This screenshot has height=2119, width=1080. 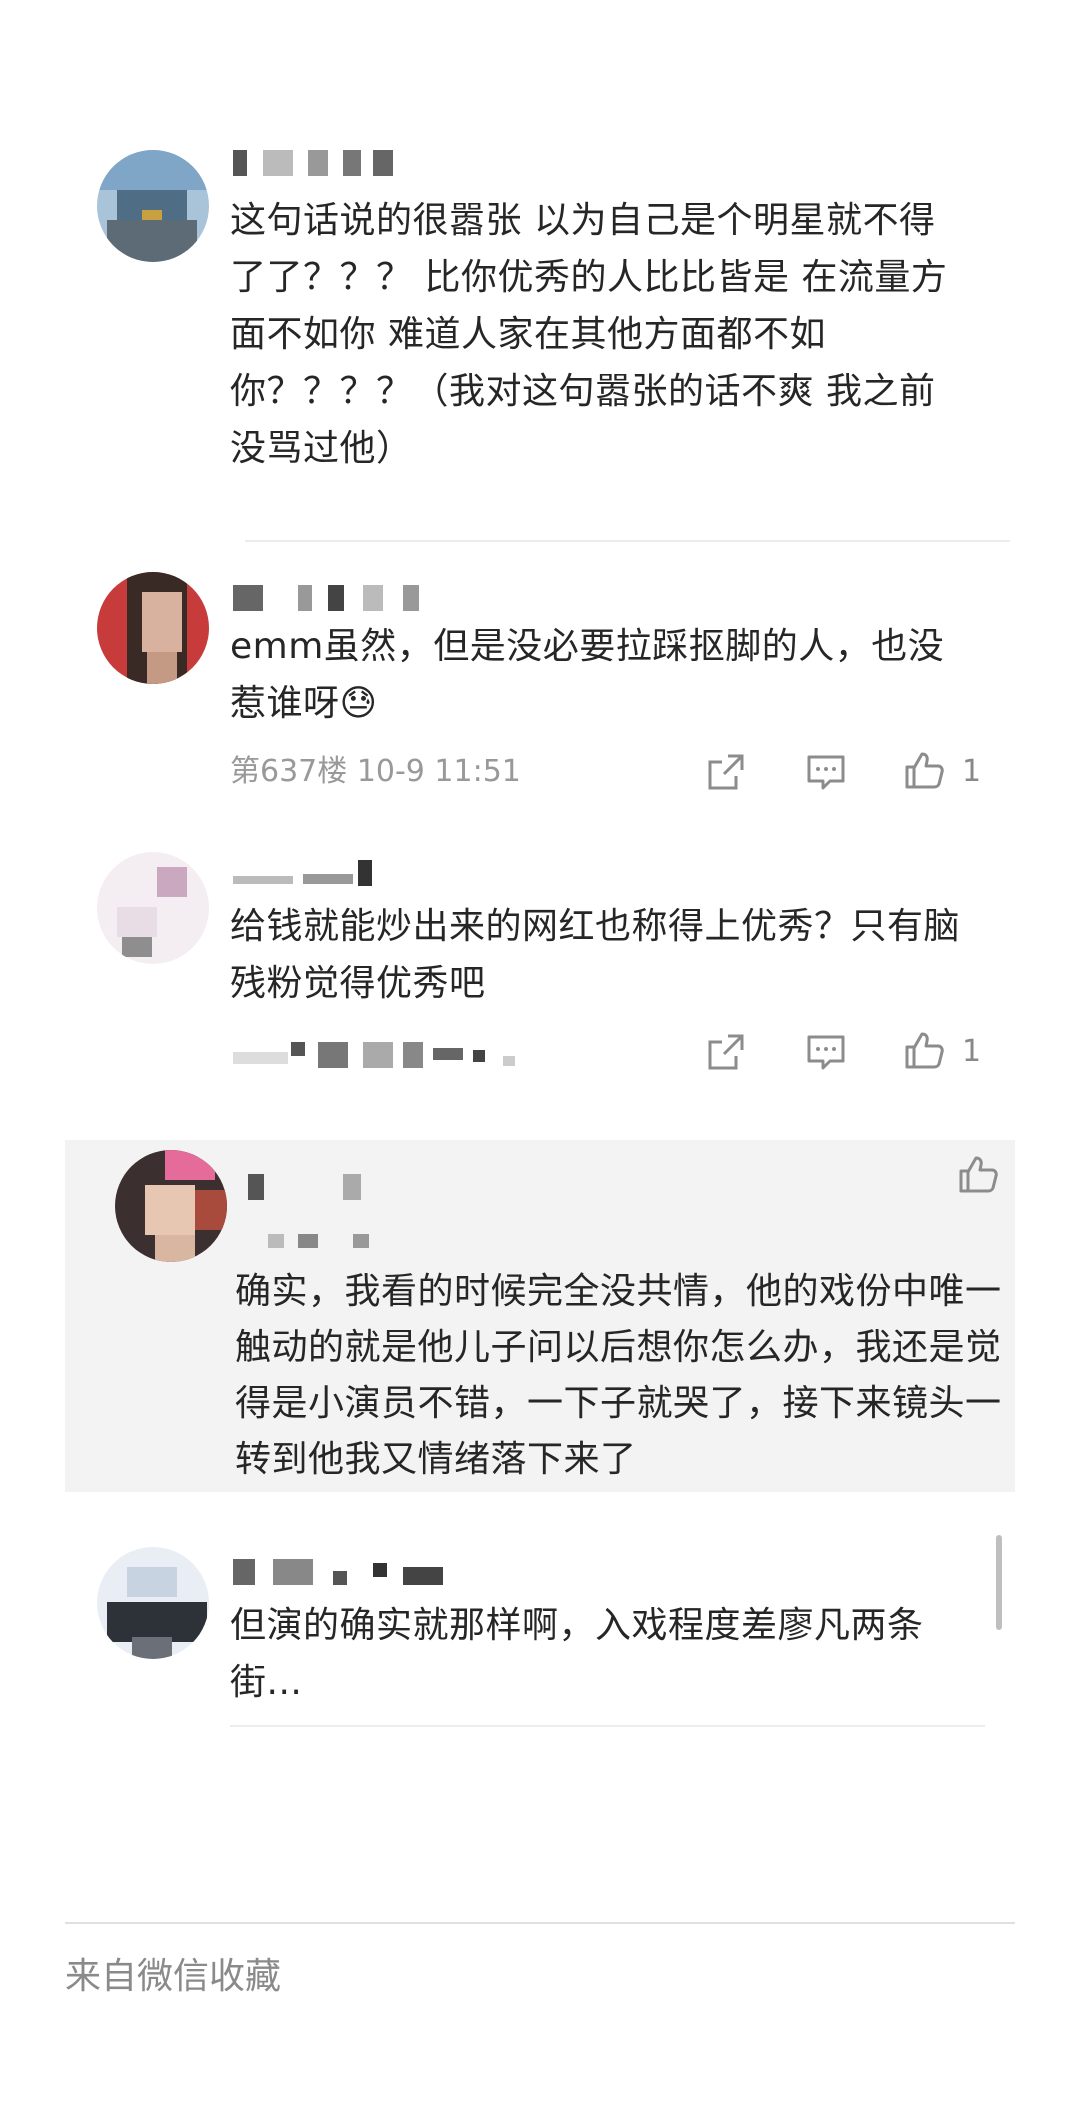 I want to click on timestamp: 10-9 11:51, so click(x=438, y=771).